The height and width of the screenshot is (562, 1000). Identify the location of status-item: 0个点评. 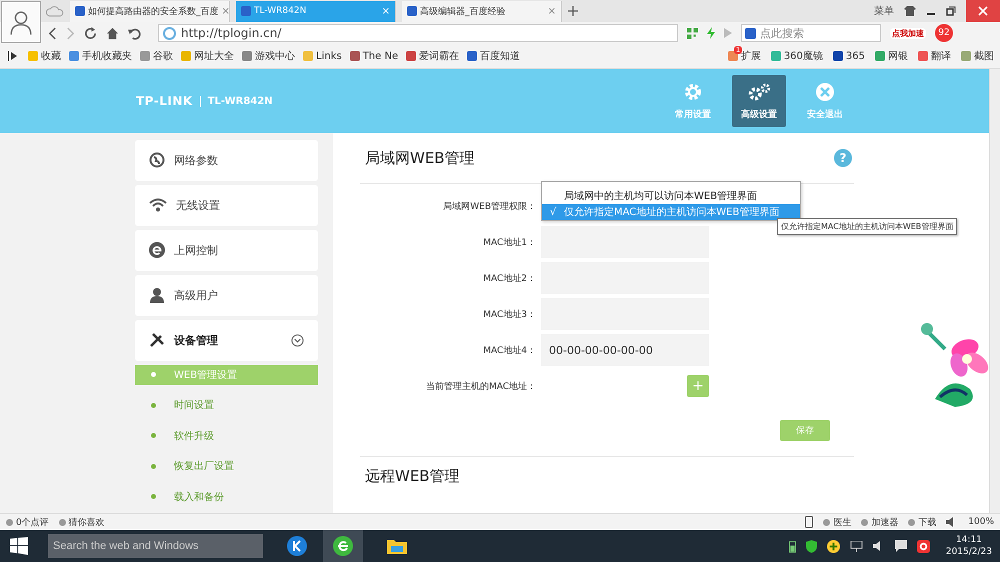
(27, 522).